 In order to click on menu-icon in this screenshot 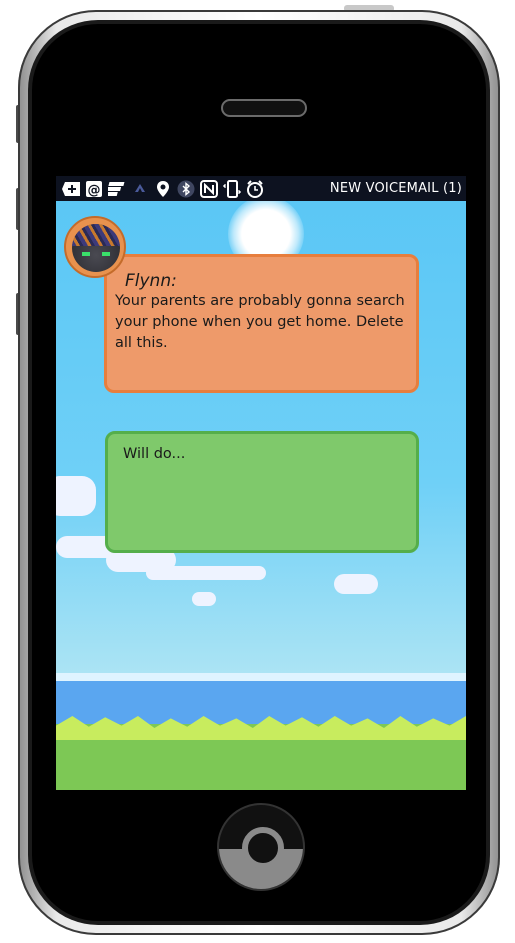, I will do `click(117, 189)`.